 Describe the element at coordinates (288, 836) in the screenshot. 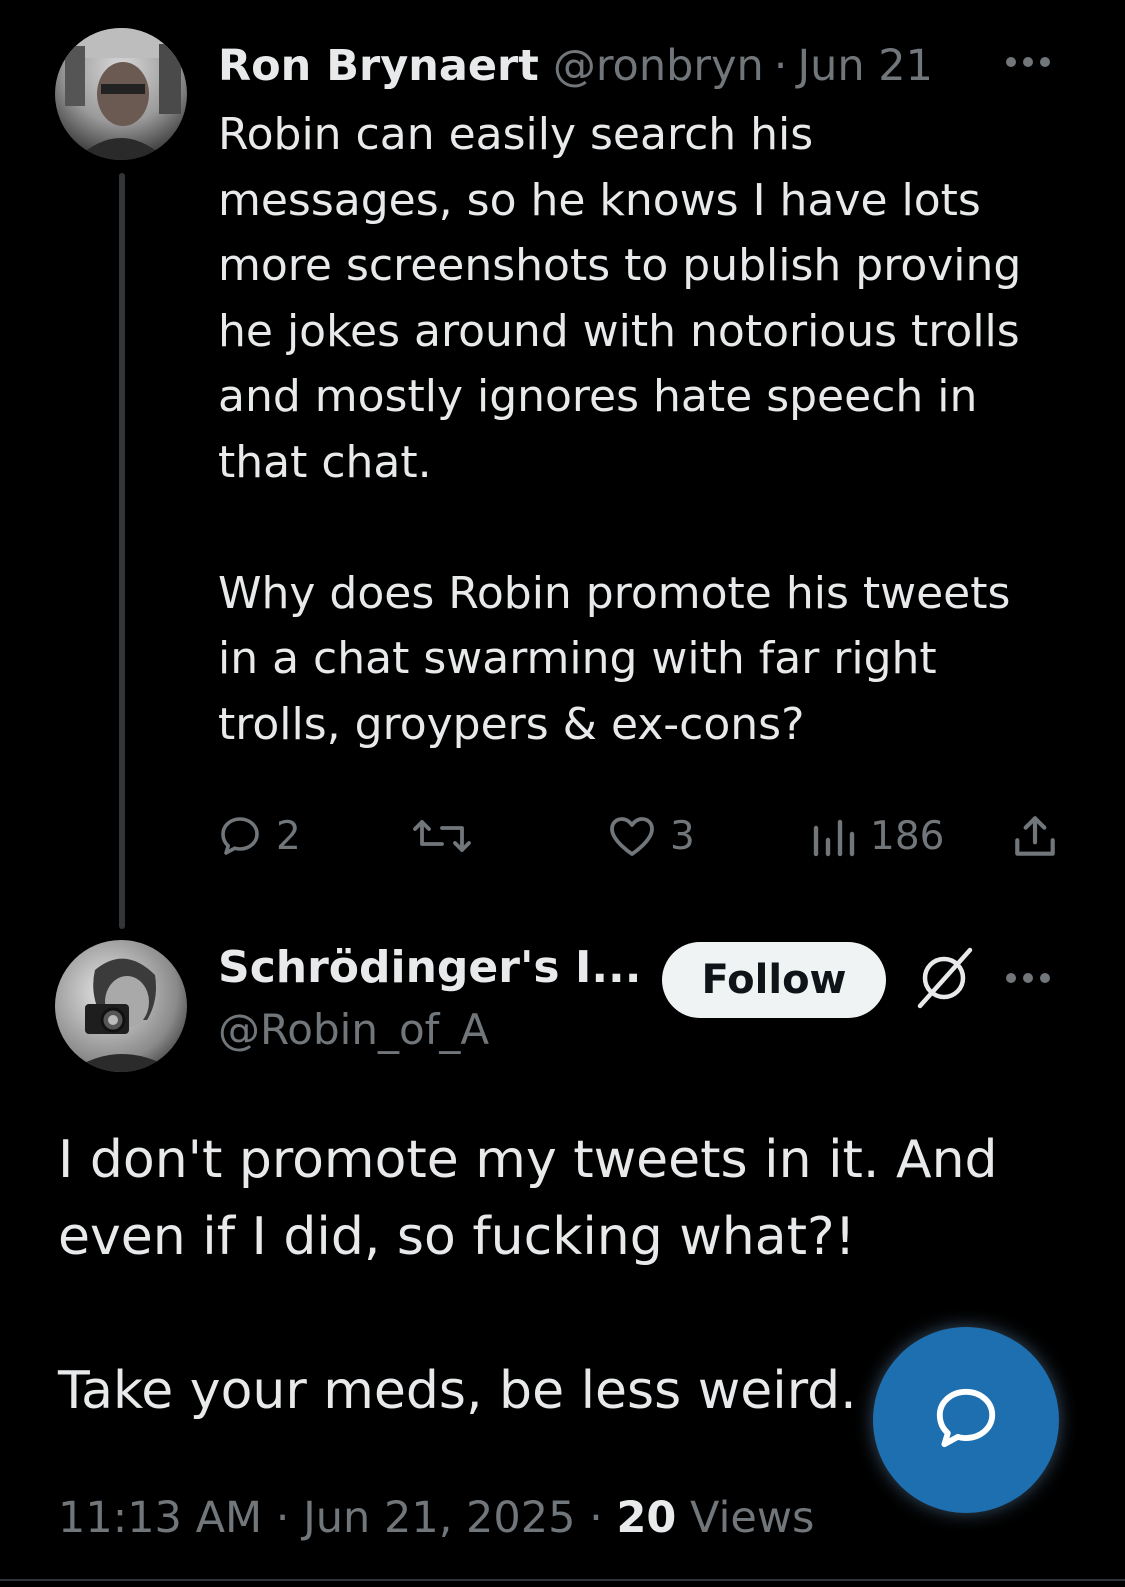

I see `reply-count: 2` at that location.